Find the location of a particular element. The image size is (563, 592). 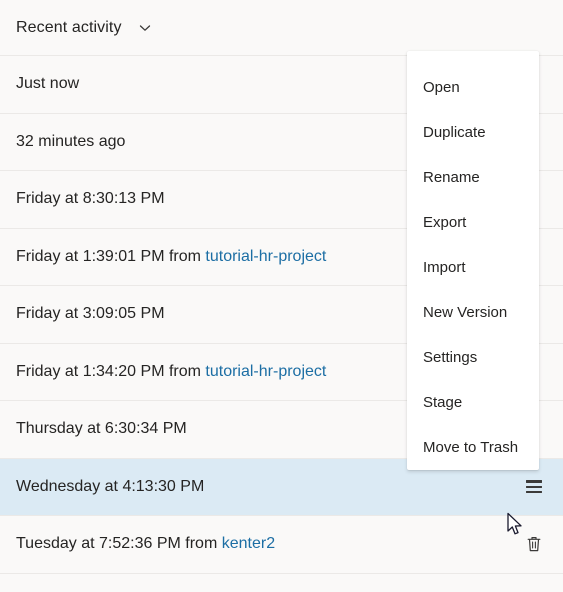

activity-header: Recent activity is located at coordinates (281, 28).